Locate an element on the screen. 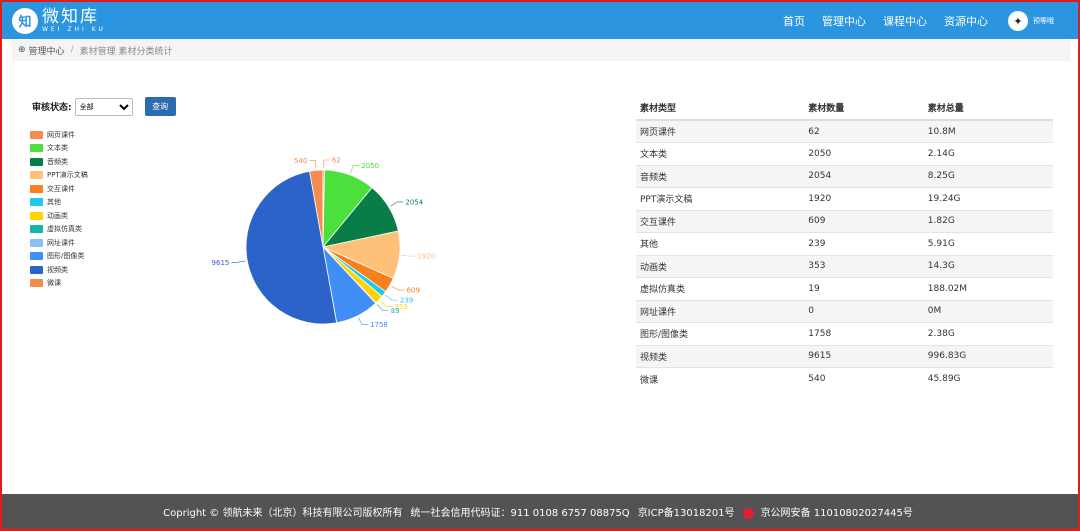 The width and height of the screenshot is (1080, 531). column-header-count: 素材数量 is located at coordinates (864, 108).